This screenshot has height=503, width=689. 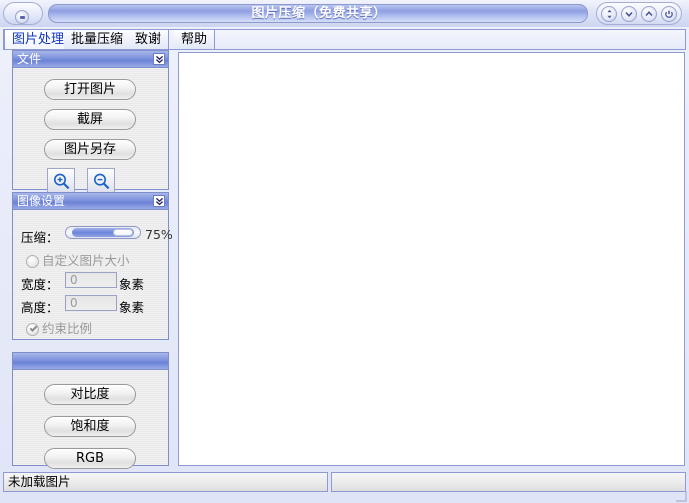 I want to click on constrain-proportions-label: 约束比例, so click(x=67, y=328).